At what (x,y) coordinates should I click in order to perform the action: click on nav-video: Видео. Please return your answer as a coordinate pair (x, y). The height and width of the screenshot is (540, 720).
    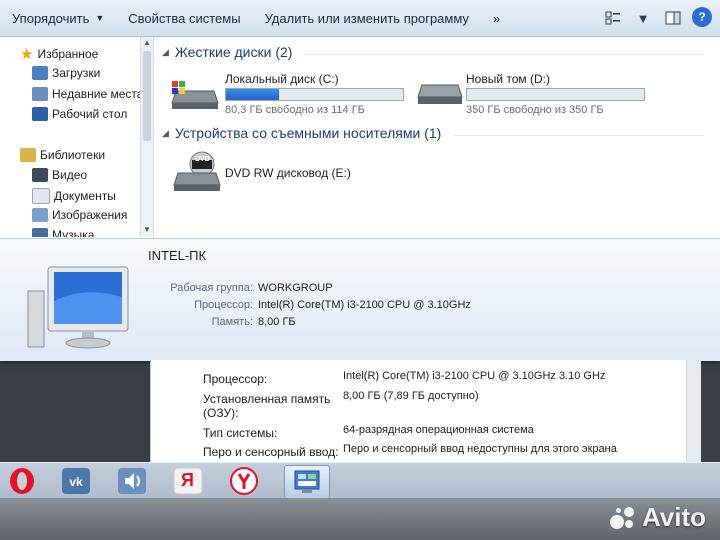
    Looking at the image, I should click on (59, 175).